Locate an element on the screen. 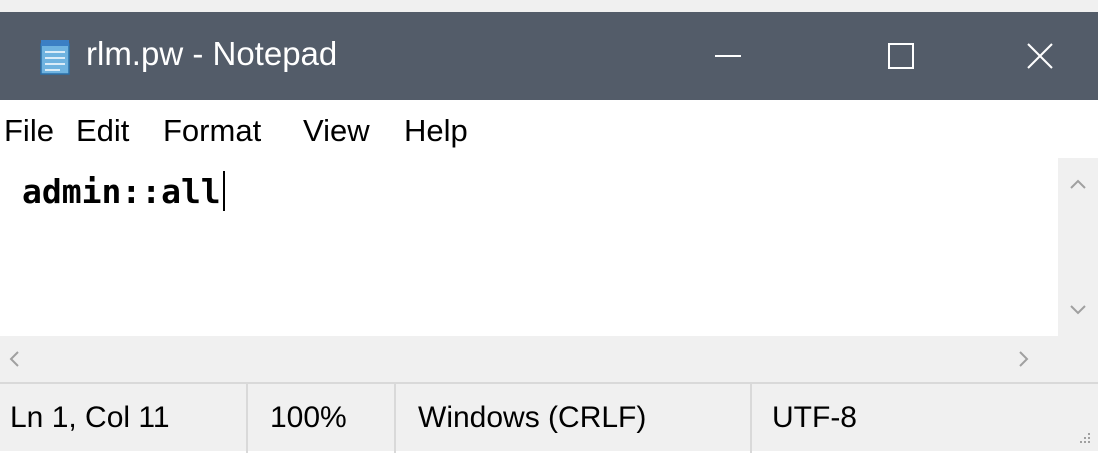  chevron-right-icon is located at coordinates (1024, 359).